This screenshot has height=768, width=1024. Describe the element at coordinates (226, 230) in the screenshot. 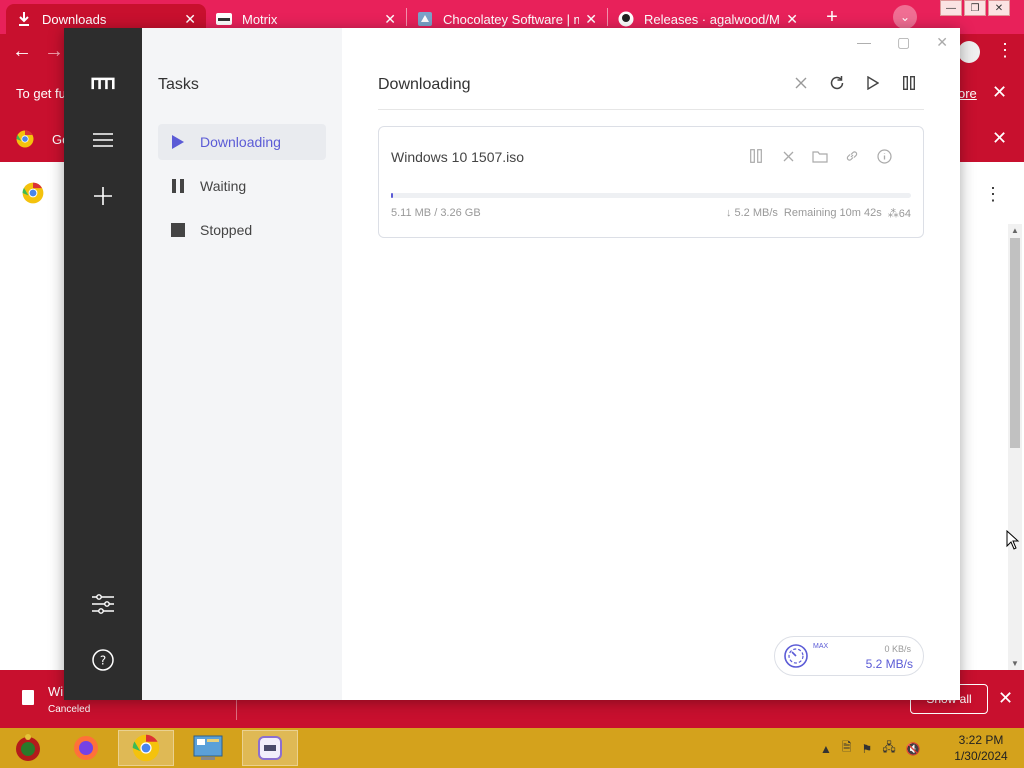

I see `nav-label: Stopped` at that location.